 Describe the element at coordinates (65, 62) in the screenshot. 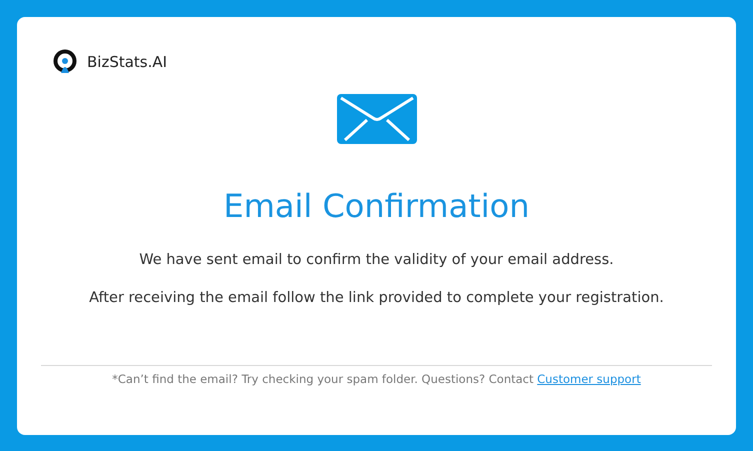

I see `logo-icon` at that location.